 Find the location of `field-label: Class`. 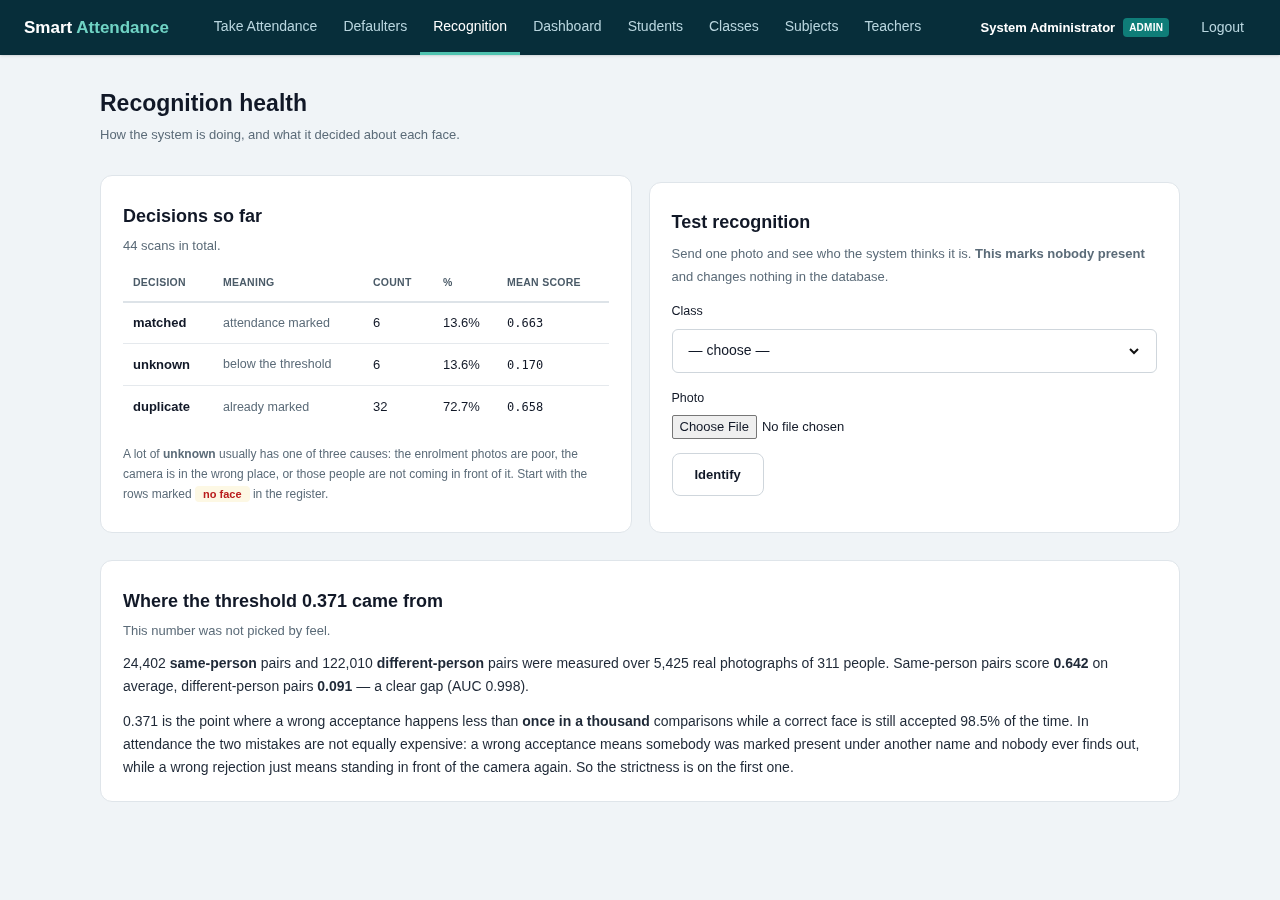

field-label: Class is located at coordinates (687, 311).